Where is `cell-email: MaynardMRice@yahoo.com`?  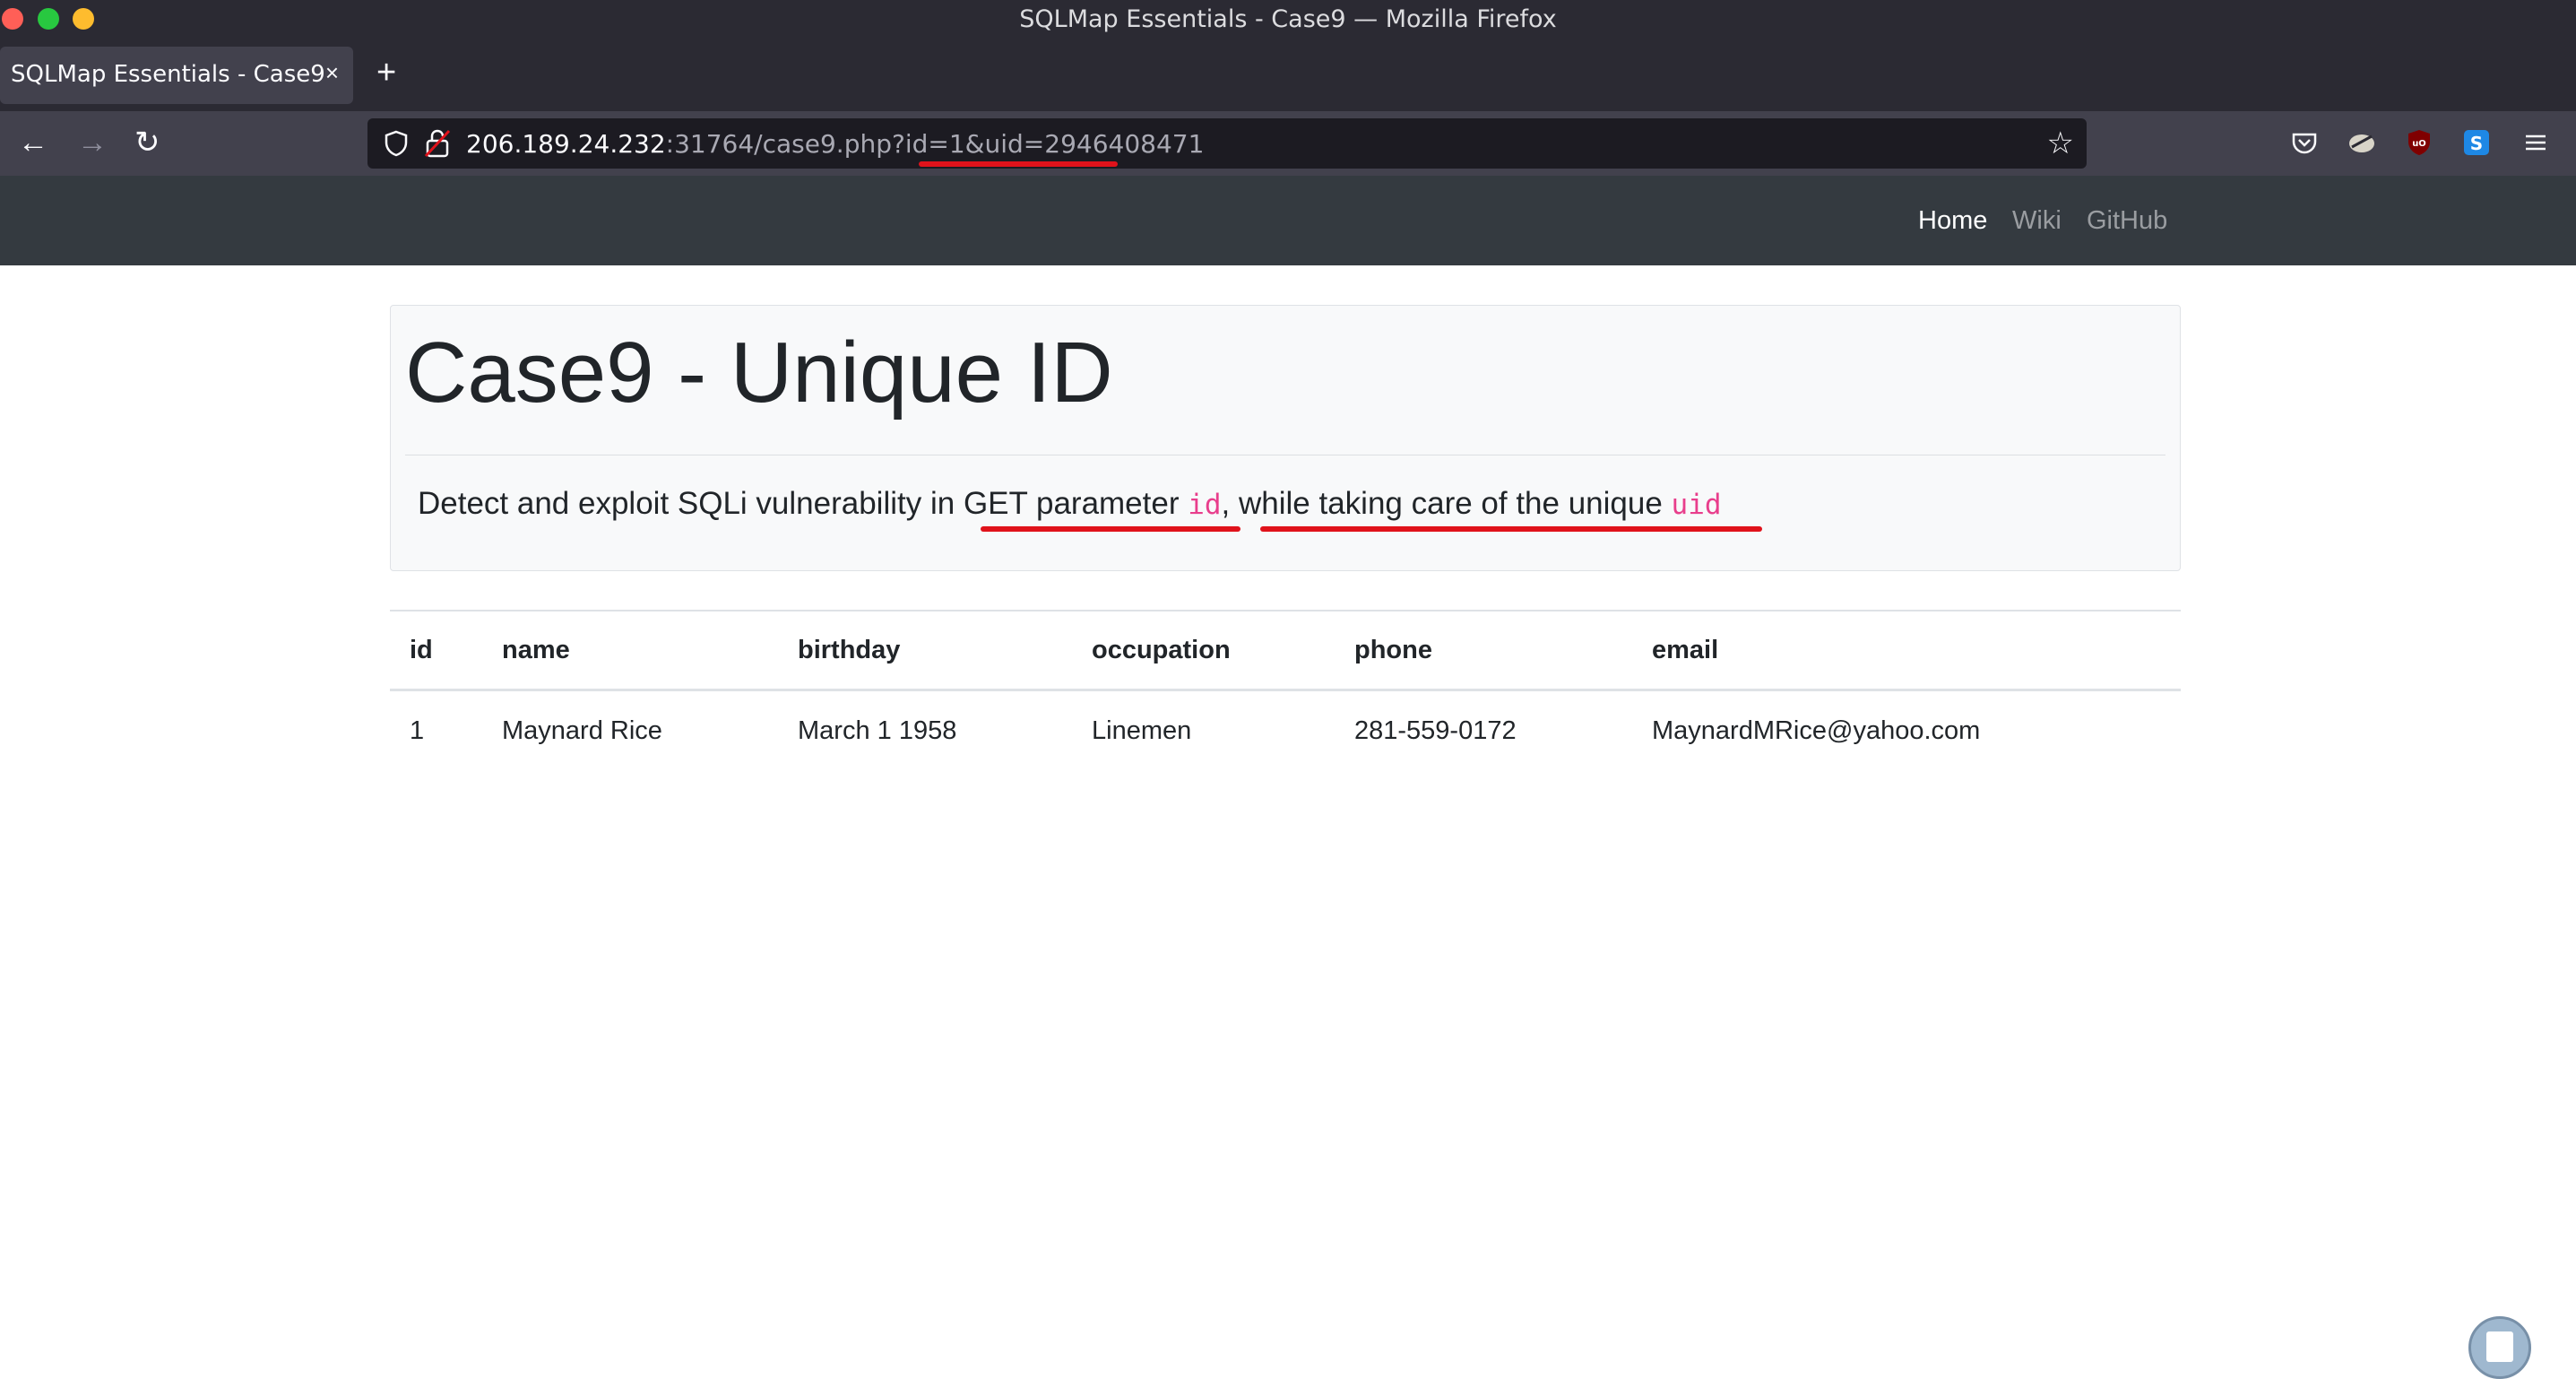
cell-email: MaynardMRice@yahoo.com is located at coordinates (1816, 731).